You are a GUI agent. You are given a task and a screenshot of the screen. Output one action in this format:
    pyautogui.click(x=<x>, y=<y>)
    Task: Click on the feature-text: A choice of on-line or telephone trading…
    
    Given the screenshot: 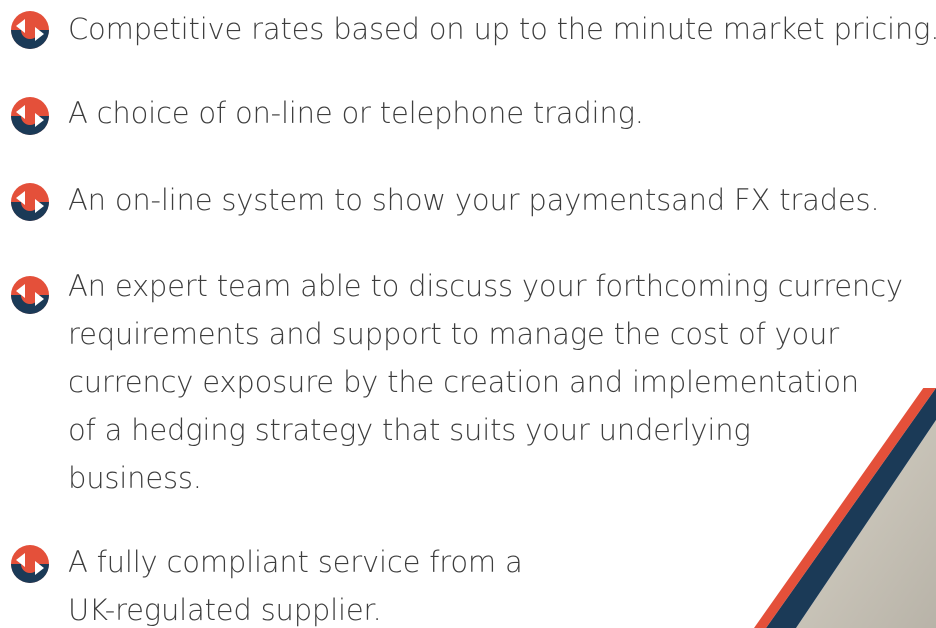 What is the action you would take?
    pyautogui.click(x=356, y=113)
    